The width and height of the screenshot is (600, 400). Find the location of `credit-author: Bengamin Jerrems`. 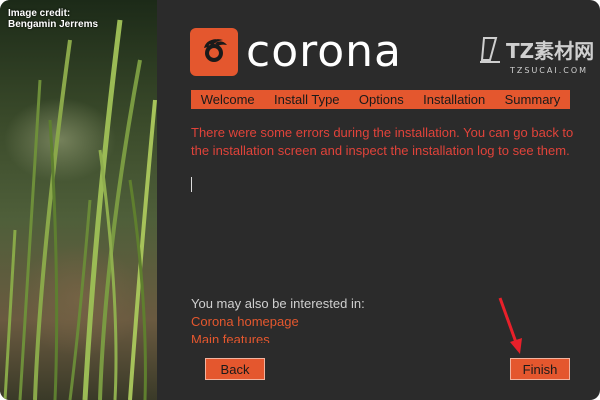

credit-author: Bengamin Jerrems is located at coordinates (53, 24).